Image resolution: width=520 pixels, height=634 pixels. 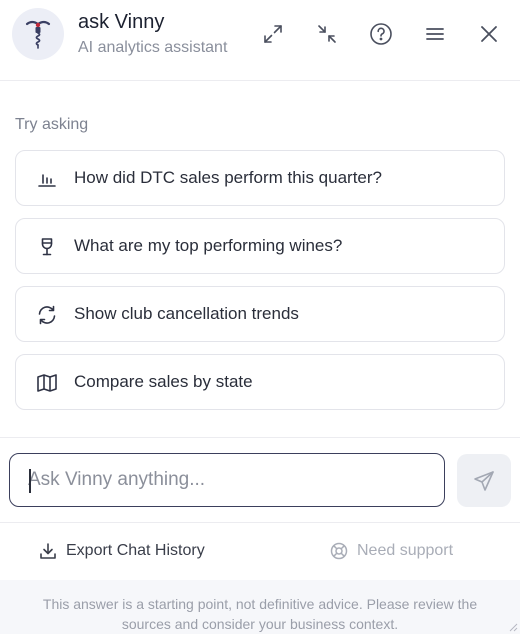 What do you see at coordinates (260, 382) in the screenshot?
I see `suggestion-sales-by-state: Compare sales by state` at bounding box center [260, 382].